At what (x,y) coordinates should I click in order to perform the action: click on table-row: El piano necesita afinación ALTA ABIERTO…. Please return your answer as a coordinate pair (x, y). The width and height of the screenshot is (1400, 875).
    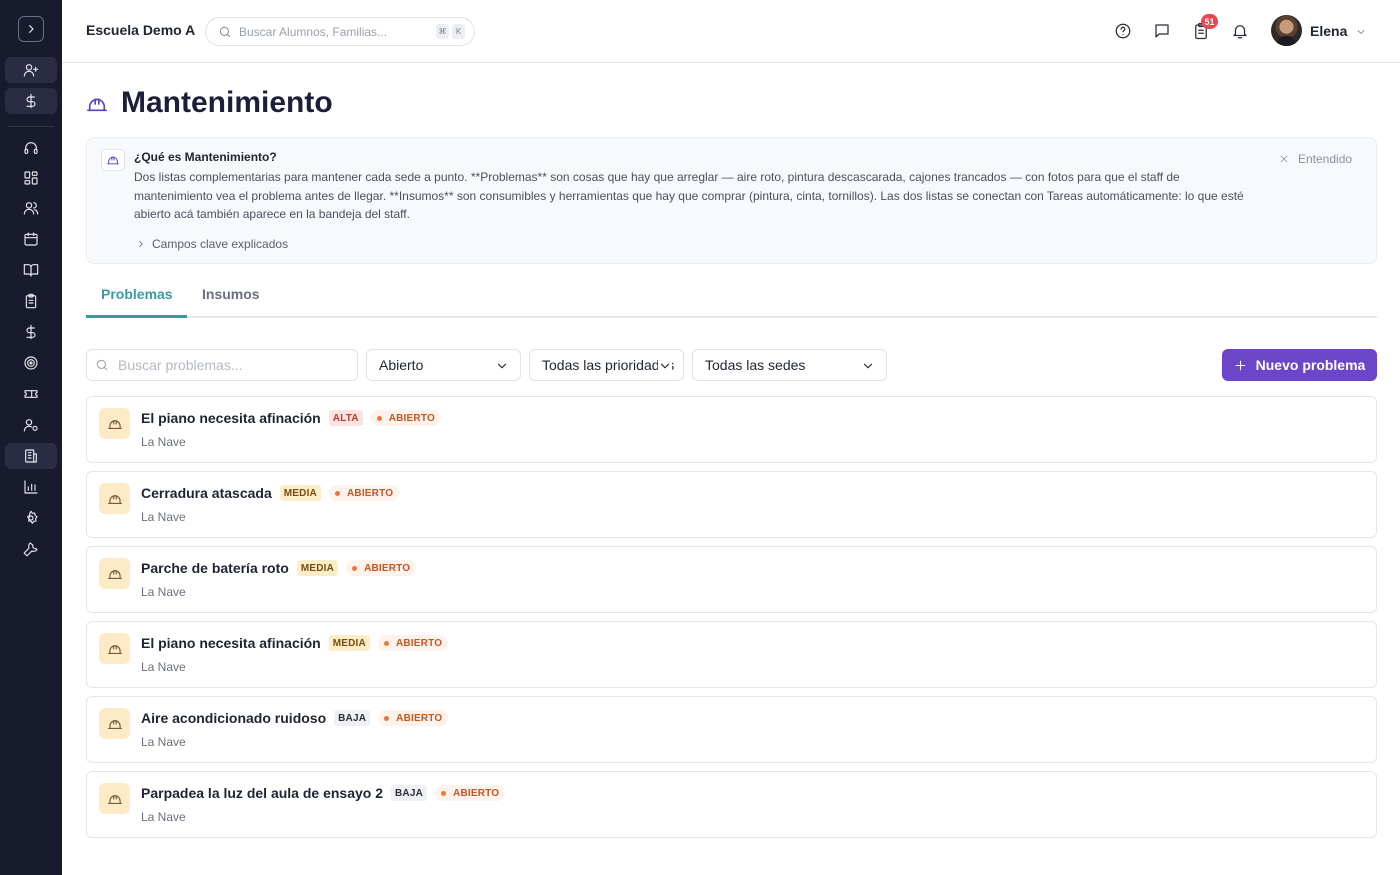
    Looking at the image, I should click on (731, 429).